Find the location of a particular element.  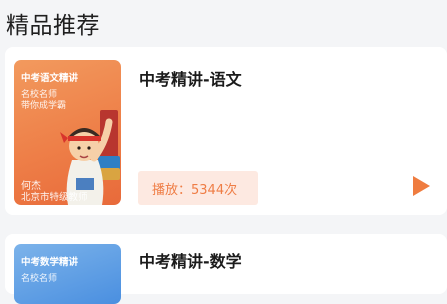

play-triangle-icon is located at coordinates (421, 186).